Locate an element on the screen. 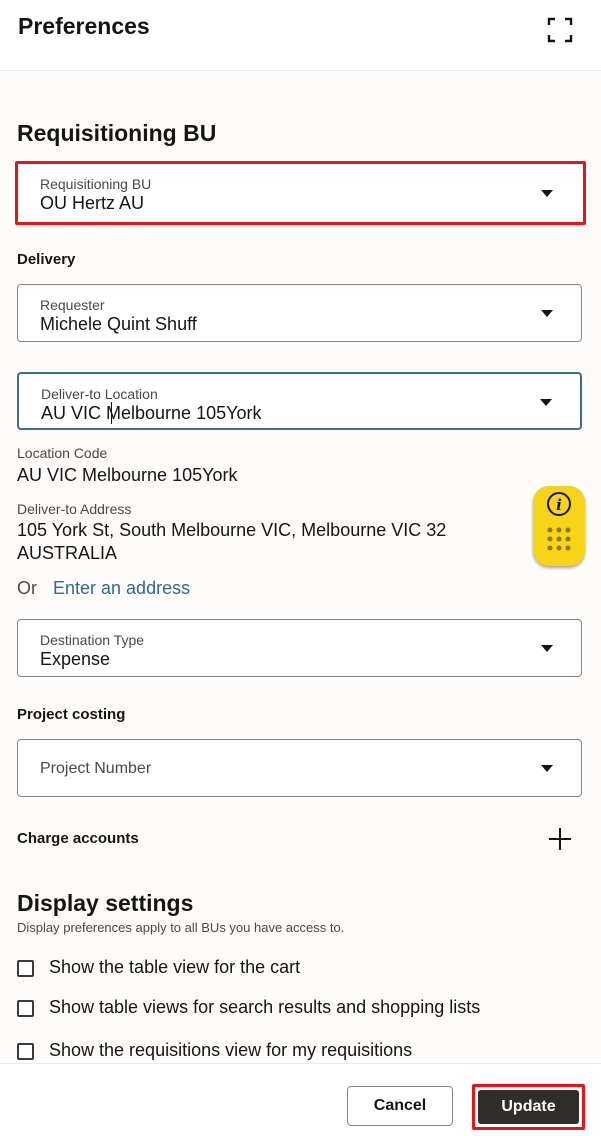  requisitioning-bu-label: Requisitioning BU is located at coordinates (96, 184).